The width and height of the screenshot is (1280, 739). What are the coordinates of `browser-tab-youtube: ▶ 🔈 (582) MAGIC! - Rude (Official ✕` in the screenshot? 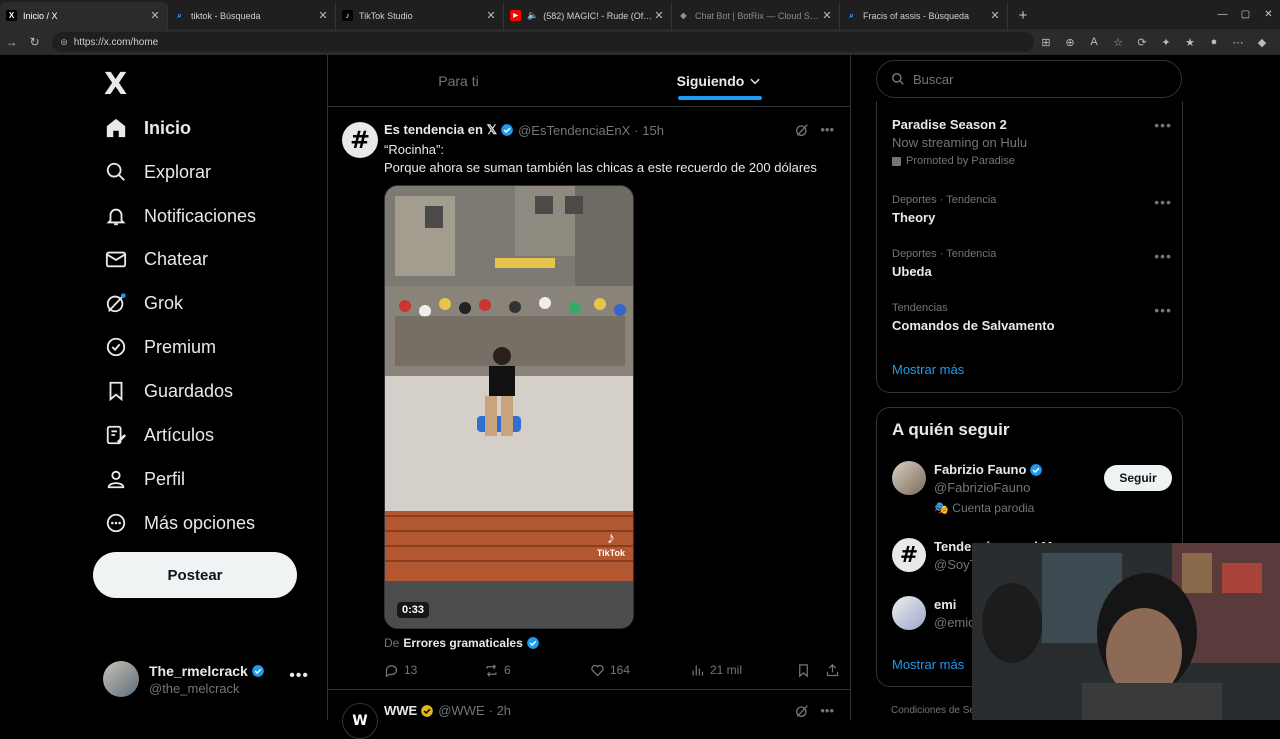 It's located at (588, 15).